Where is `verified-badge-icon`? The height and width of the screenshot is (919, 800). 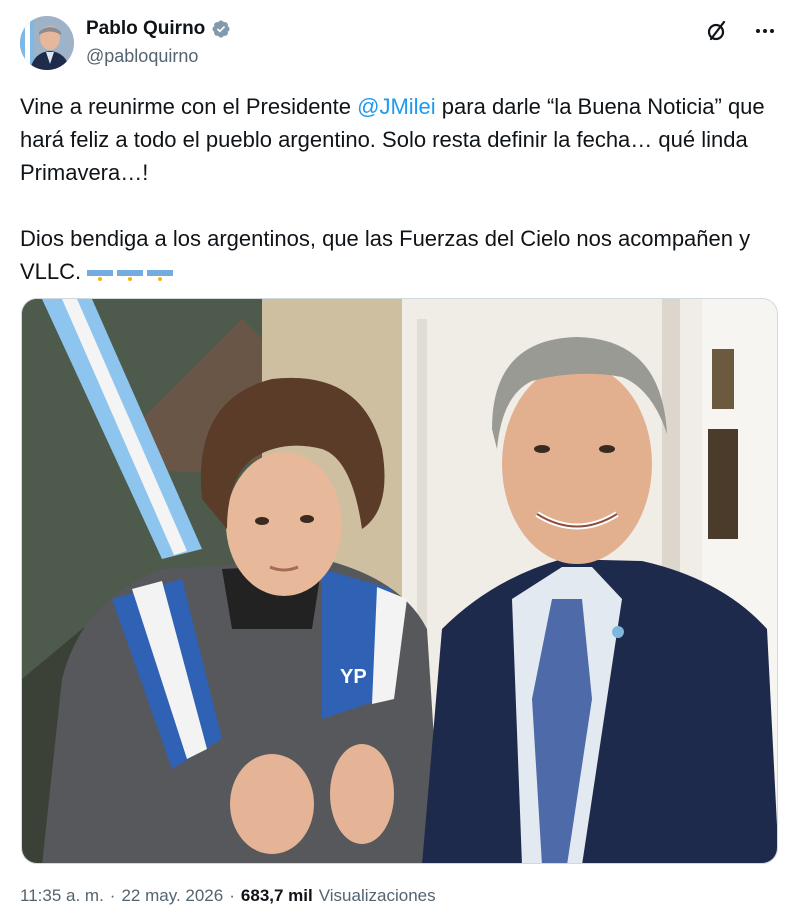 verified-badge-icon is located at coordinates (221, 29).